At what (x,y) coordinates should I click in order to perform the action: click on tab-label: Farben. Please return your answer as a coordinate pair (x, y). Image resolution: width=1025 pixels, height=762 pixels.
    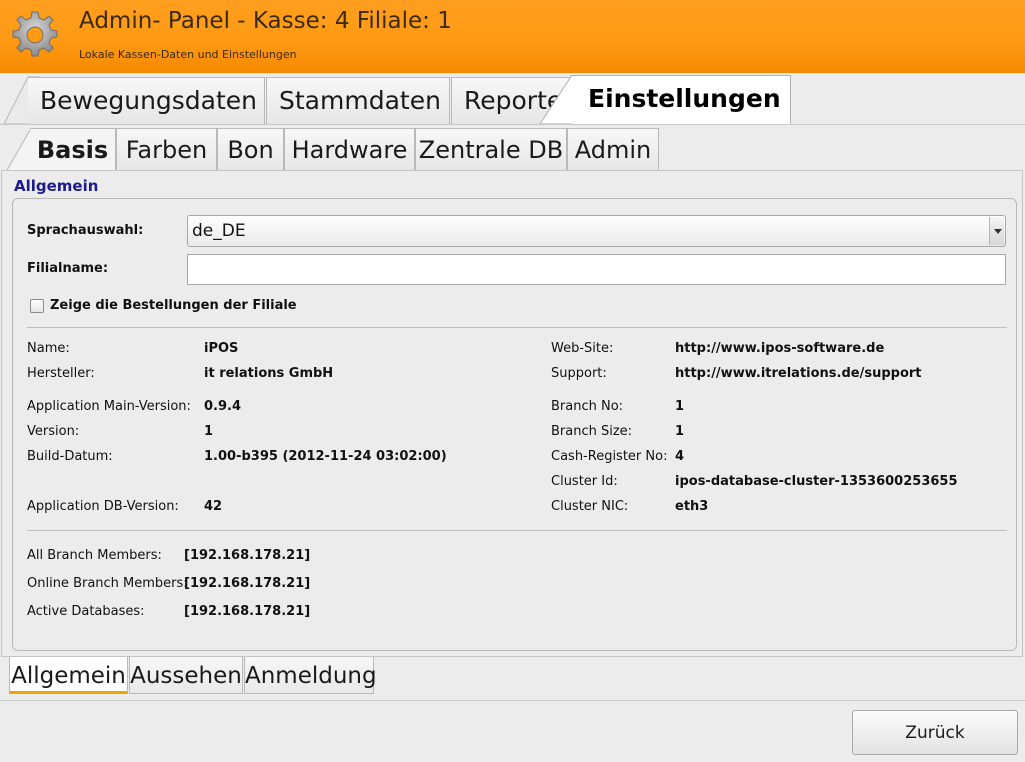
    Looking at the image, I should click on (166, 150).